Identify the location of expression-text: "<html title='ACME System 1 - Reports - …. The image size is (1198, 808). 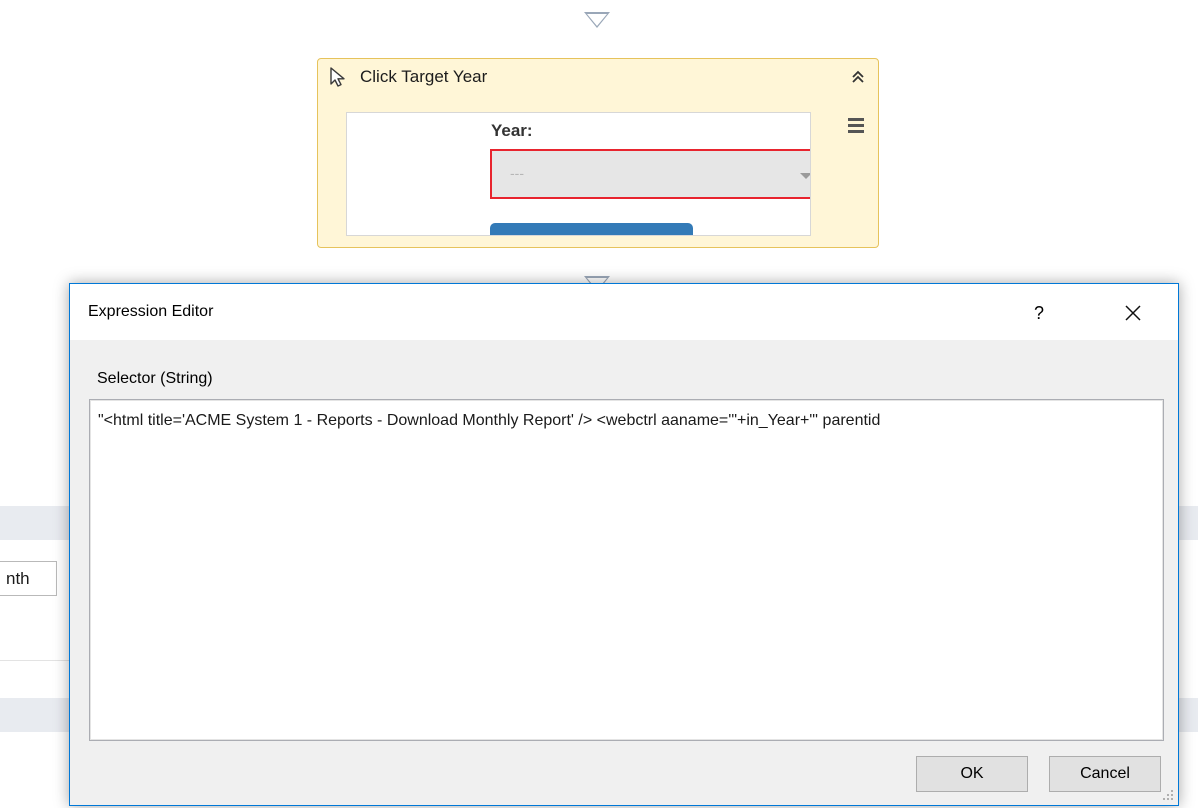
(489, 420).